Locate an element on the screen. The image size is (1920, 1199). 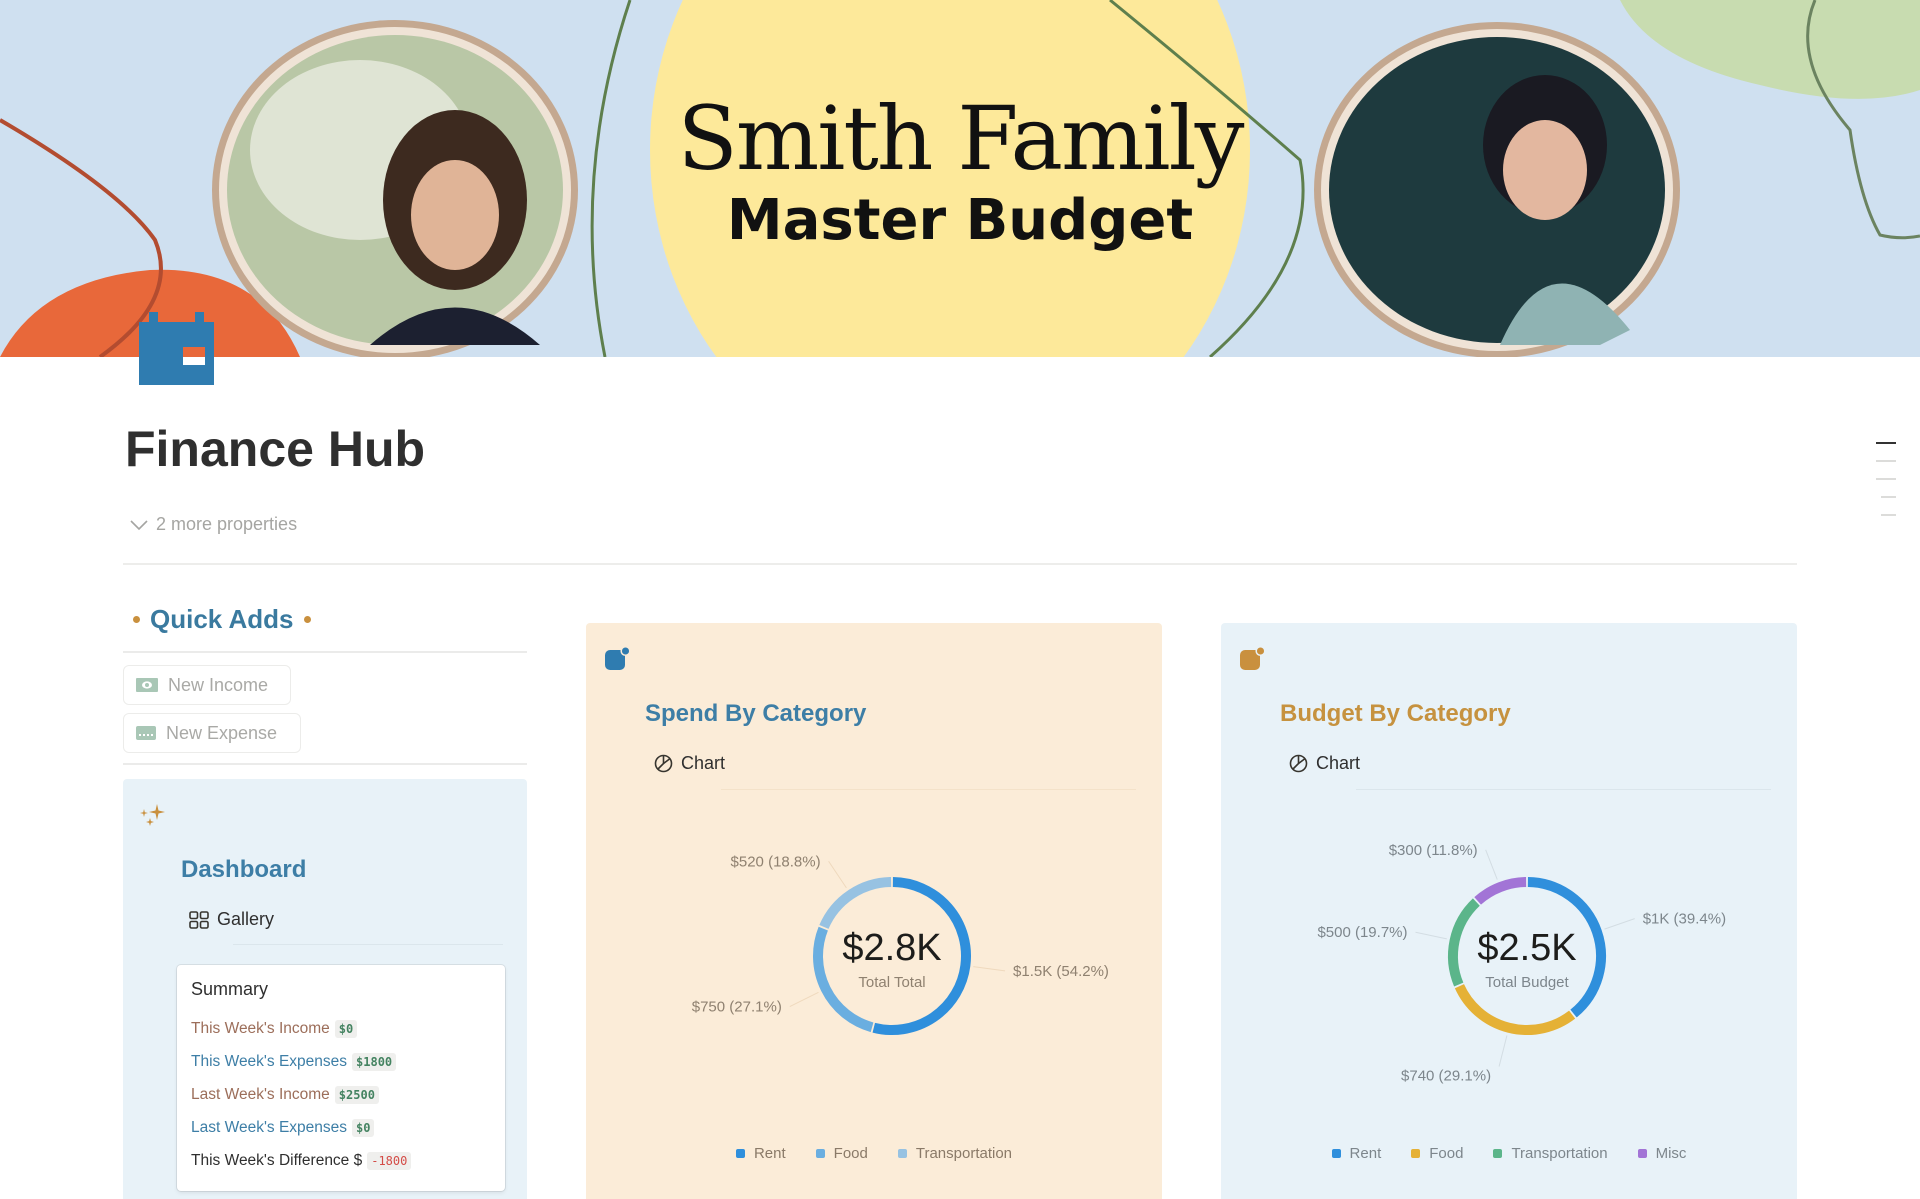
quick-adds-label: Quick Adds is located at coordinates (222, 619).